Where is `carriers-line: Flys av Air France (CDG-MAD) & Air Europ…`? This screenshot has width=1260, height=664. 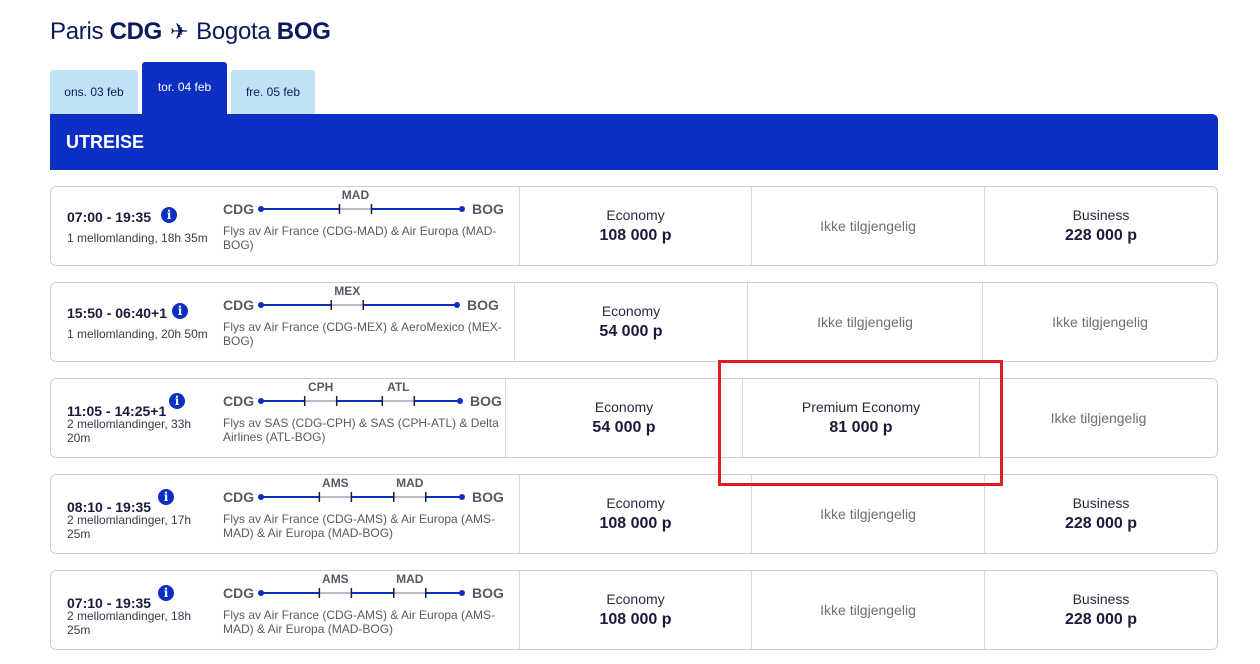 carriers-line: Flys av Air France (CDG-MAD) & Air Europ… is located at coordinates (360, 231).